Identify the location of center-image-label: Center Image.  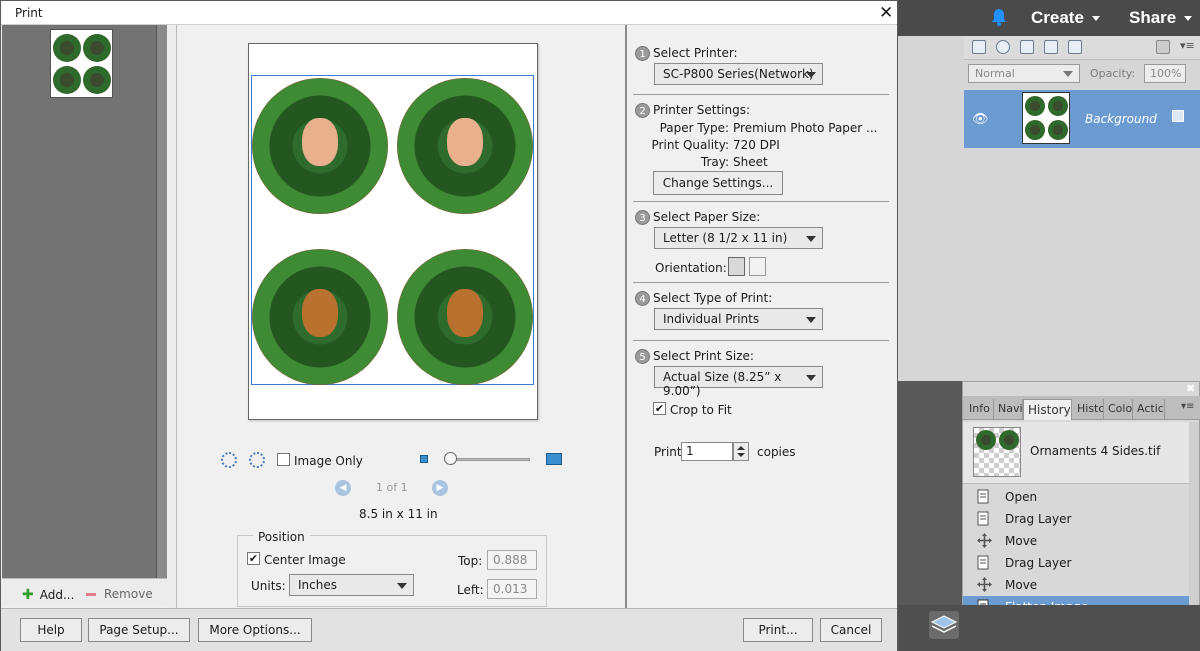
(305, 560).